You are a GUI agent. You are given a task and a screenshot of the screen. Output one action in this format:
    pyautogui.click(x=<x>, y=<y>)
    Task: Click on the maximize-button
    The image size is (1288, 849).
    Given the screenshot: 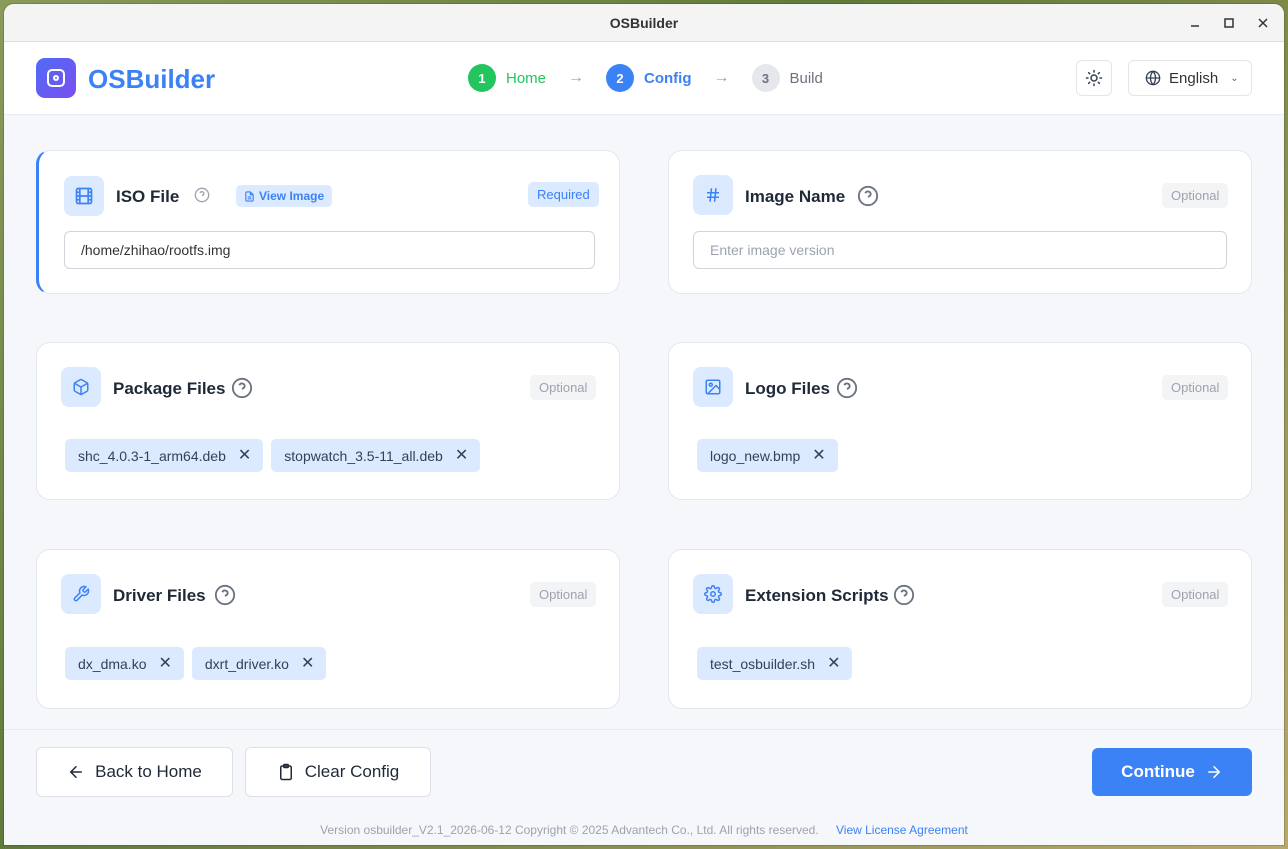 What is the action you would take?
    pyautogui.click(x=1229, y=23)
    